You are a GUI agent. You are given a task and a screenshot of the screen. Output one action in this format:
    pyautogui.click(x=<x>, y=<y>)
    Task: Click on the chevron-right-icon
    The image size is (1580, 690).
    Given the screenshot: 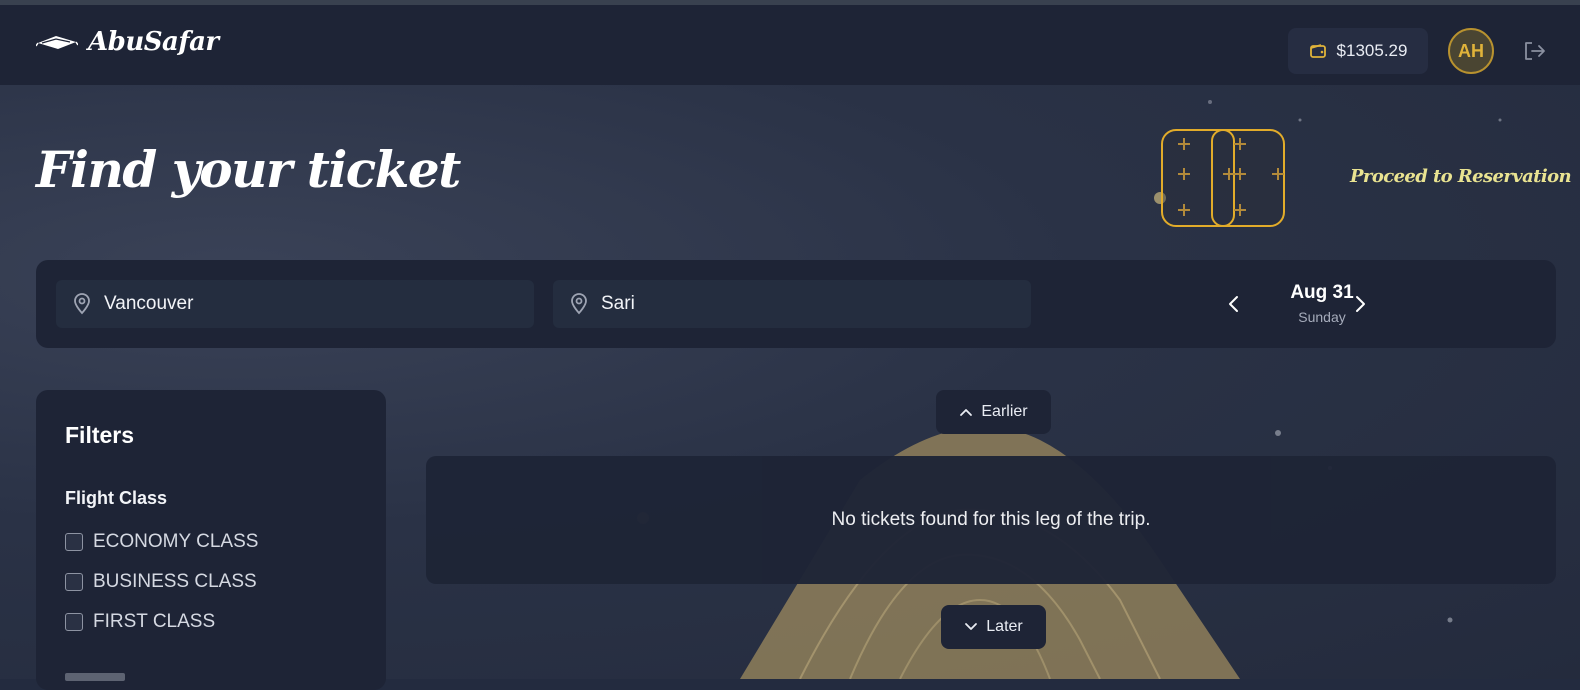 What is the action you would take?
    pyautogui.click(x=1360, y=304)
    